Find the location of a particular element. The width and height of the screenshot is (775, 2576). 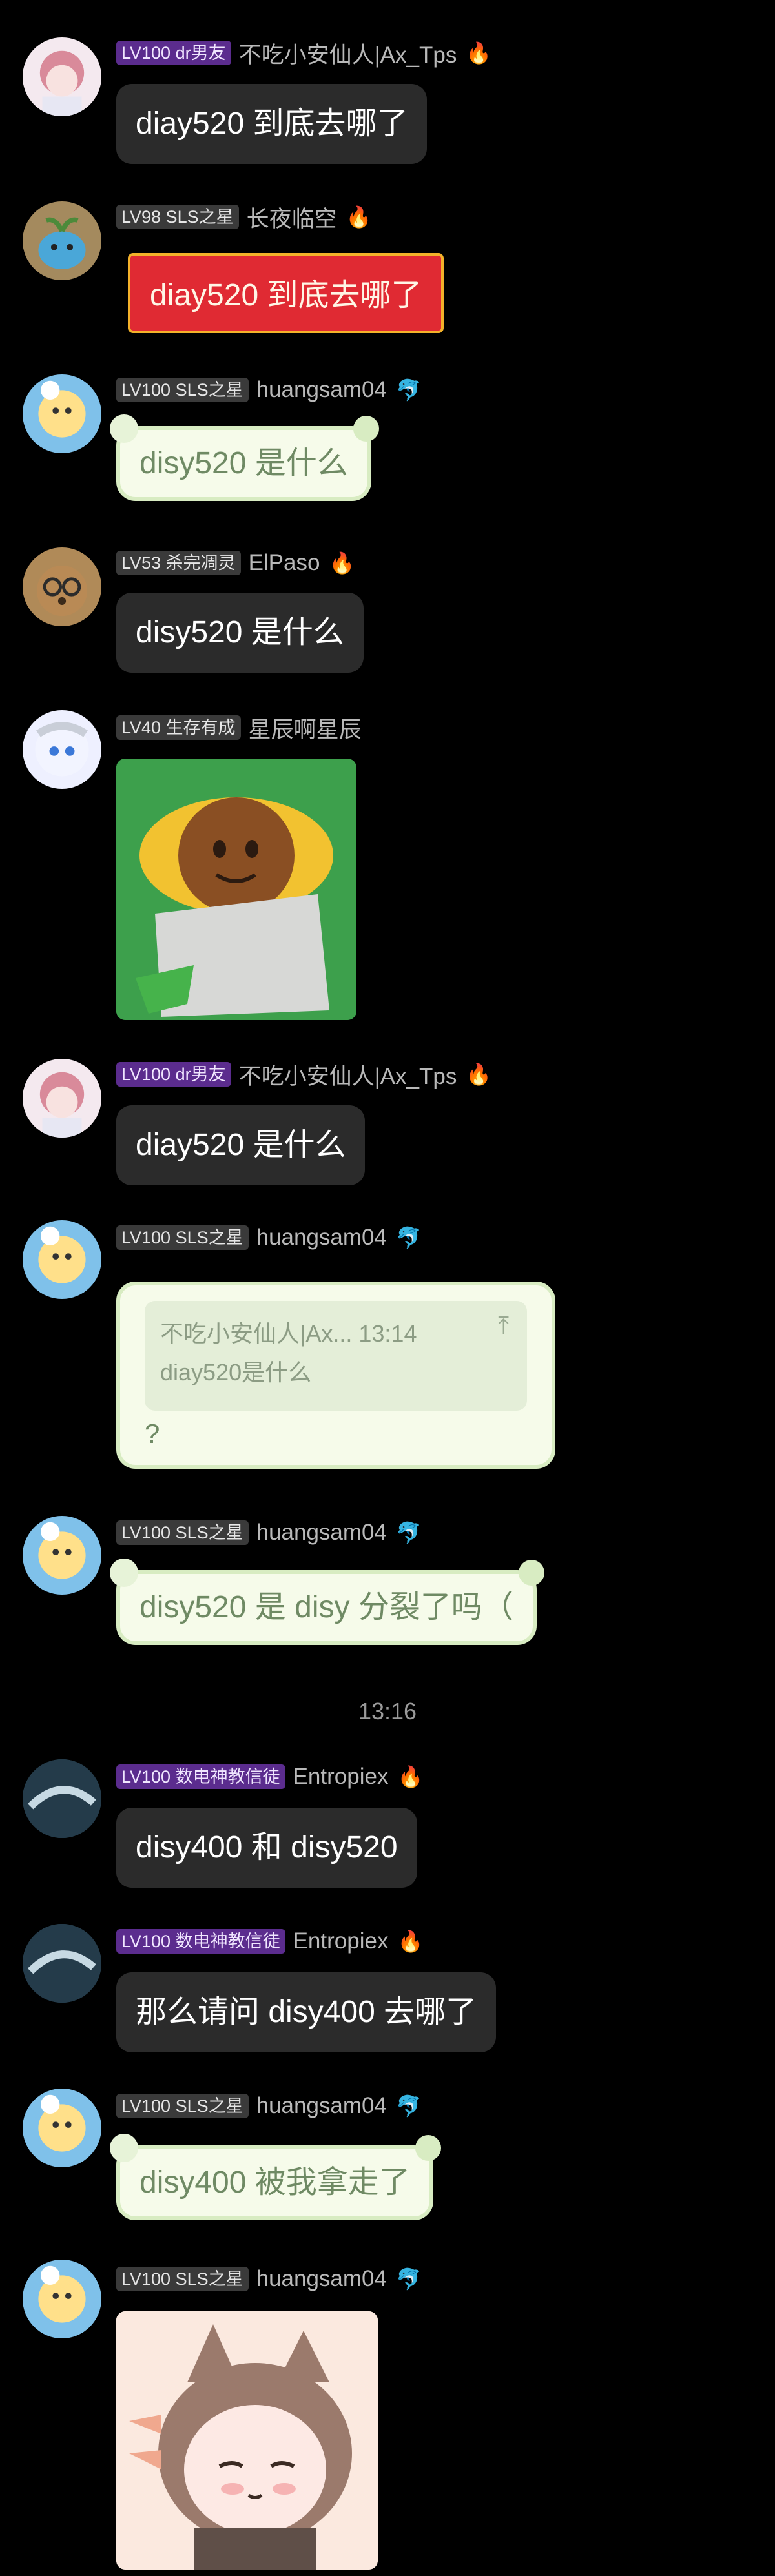

chat-timestamp: 13:16 is located at coordinates (387, 1711).